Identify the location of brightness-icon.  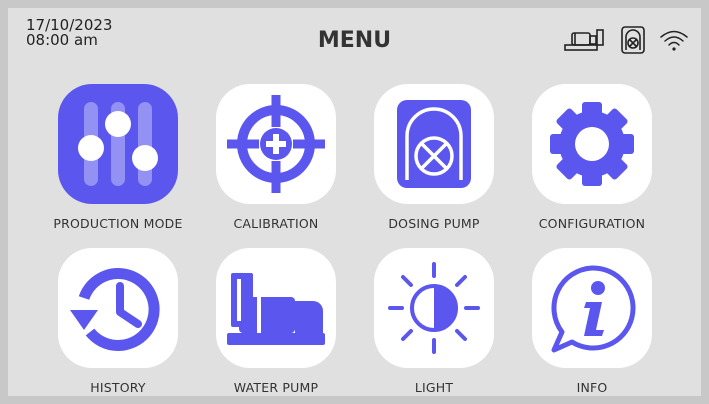
(434, 308).